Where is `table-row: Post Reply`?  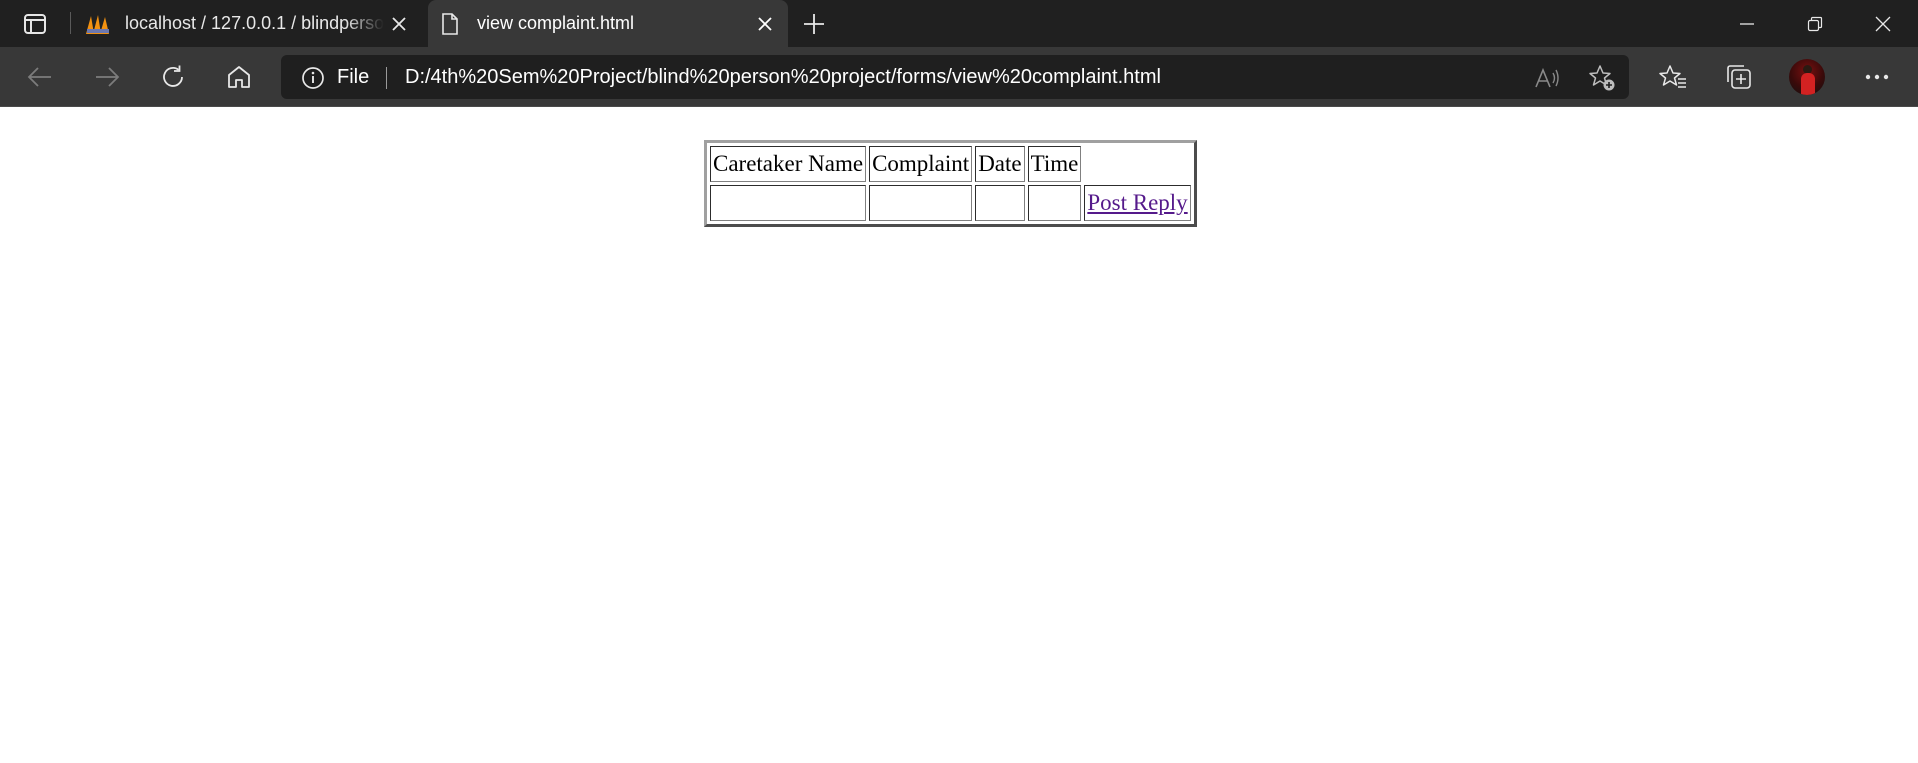
table-row: Post Reply is located at coordinates (950, 203).